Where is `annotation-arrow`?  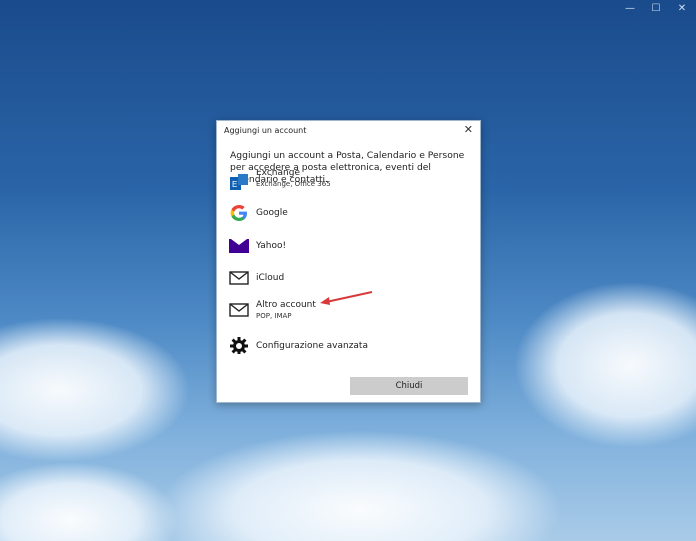
annotation-arrow is located at coordinates (346, 298).